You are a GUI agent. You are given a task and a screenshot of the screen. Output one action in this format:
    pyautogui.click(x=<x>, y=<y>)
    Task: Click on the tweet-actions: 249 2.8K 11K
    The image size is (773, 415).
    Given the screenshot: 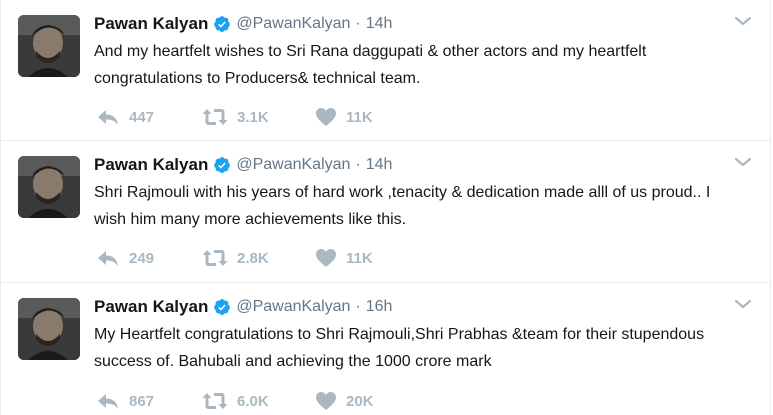 What is the action you would take?
    pyautogui.click(x=245, y=258)
    